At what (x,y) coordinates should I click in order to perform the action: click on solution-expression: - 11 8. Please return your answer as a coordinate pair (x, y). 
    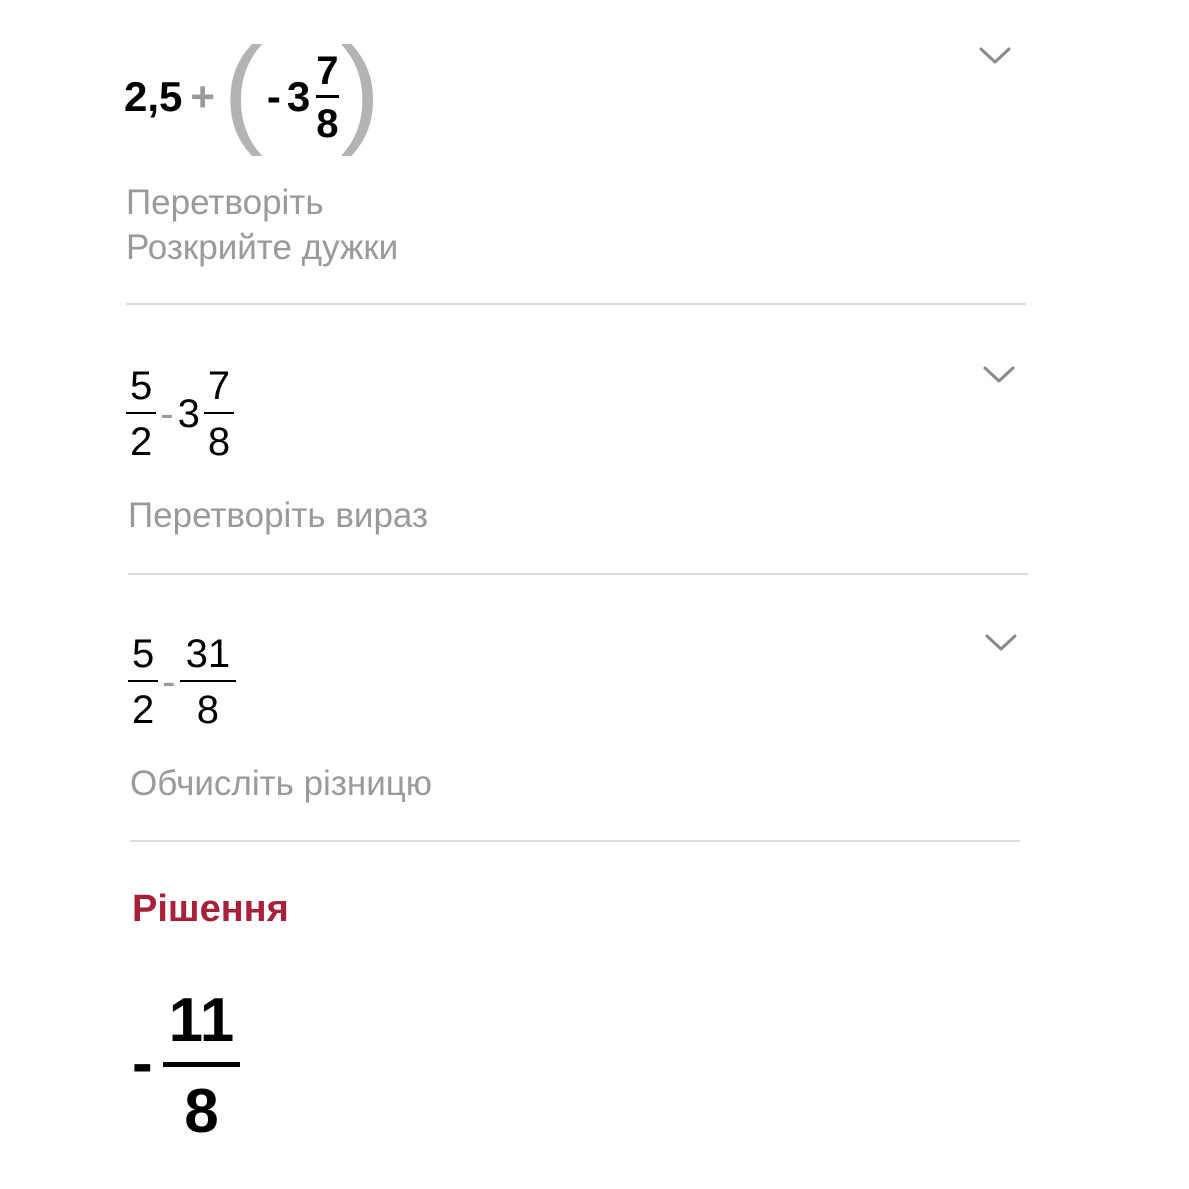
    Looking at the image, I should click on (186, 1065).